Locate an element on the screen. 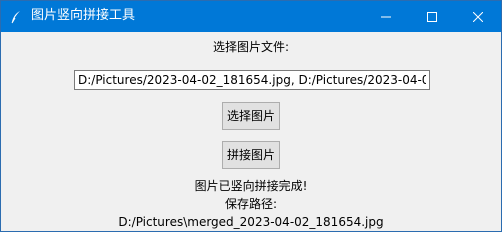  select-images-button: 选择图片 is located at coordinates (251, 116).